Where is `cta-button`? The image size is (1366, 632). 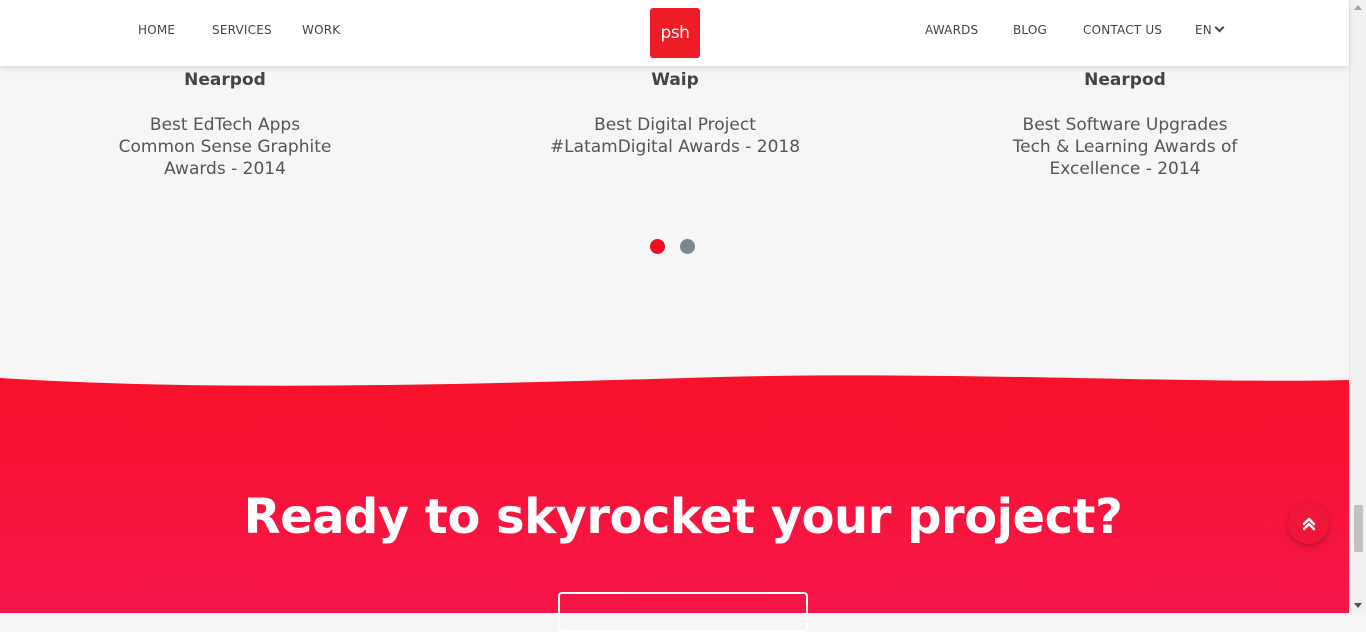 cta-button is located at coordinates (683, 612).